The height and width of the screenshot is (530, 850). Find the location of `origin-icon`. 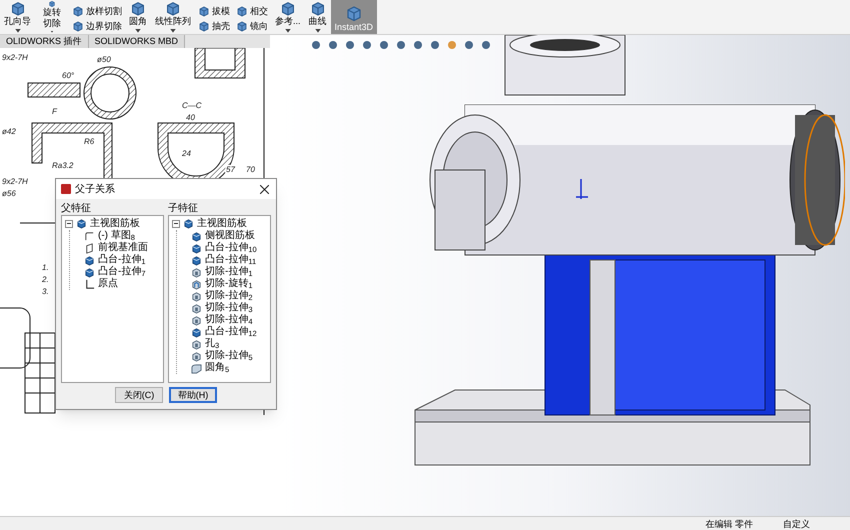

origin-icon is located at coordinates (89, 284).